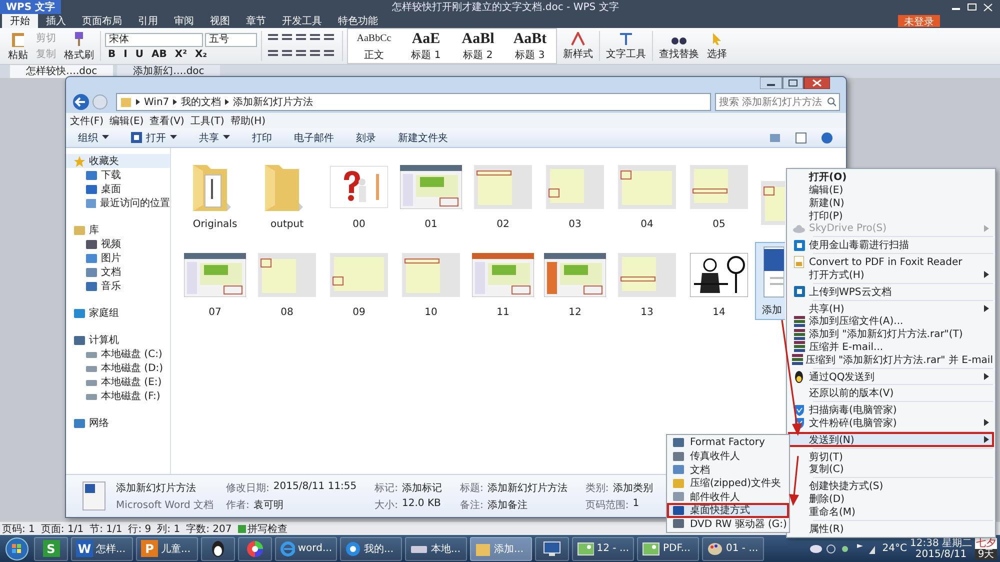 This screenshot has height=562, width=1000. What do you see at coordinates (431, 193) in the screenshot?
I see `file-item: 01` at bounding box center [431, 193].